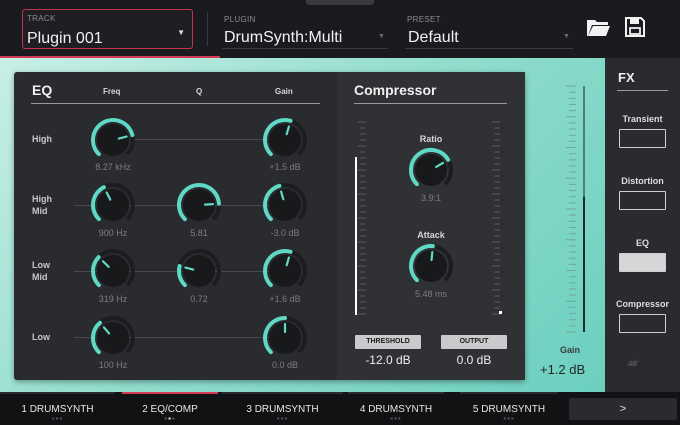  What do you see at coordinates (113, 140) in the screenshot?
I see `high-freq-knob` at bounding box center [113, 140].